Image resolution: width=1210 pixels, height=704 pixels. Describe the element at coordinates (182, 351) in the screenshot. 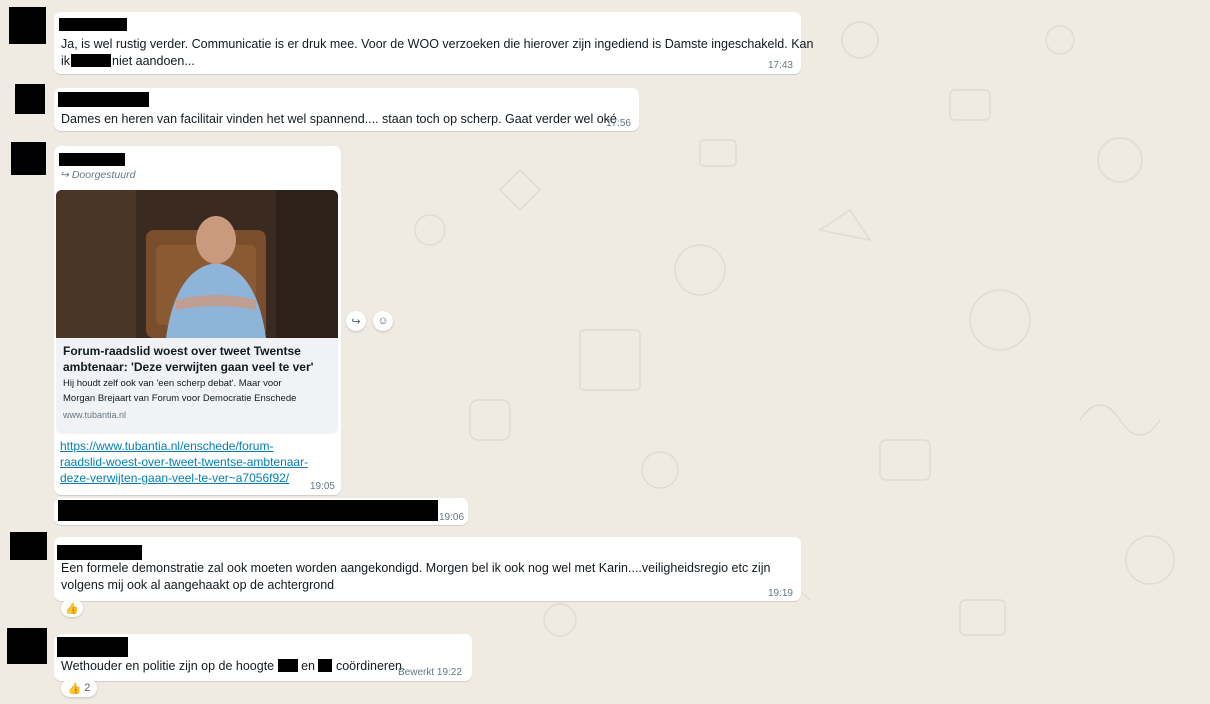

I see `preview-title: Forum-raadslid woest over tweet Twentse` at that location.